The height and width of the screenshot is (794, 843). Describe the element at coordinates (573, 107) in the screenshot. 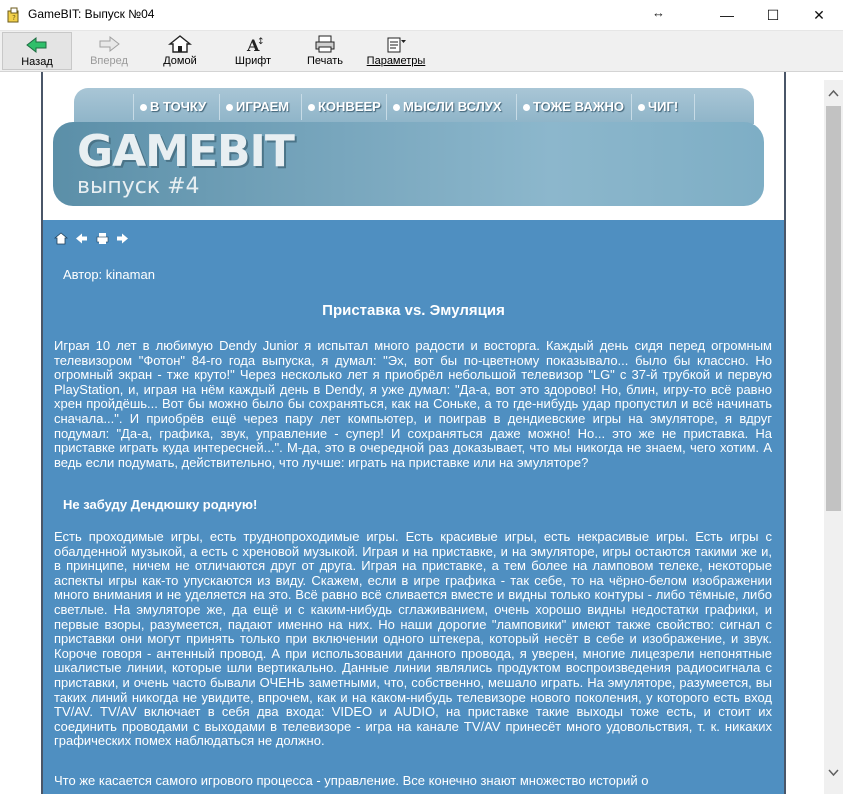

I see `nav-item-tozhe-vazhno: ТОЖЕ ВАЖНО` at that location.